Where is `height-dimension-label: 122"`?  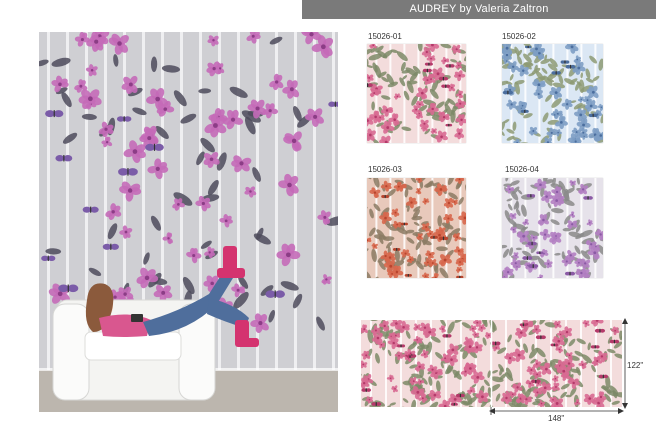 height-dimension-label: 122" is located at coordinates (635, 365).